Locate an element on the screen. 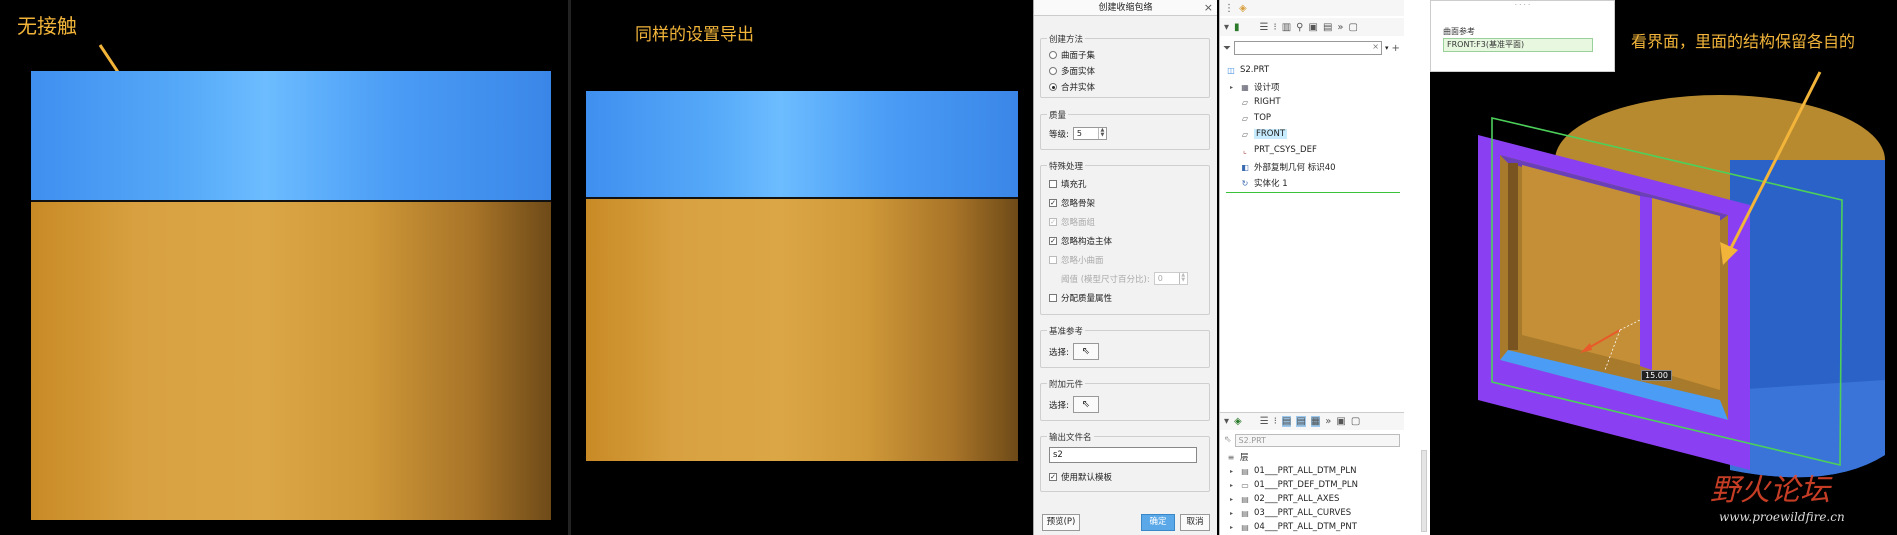 Image resolution: width=1897 pixels, height=535 pixels. additional-select-button: ⇖ is located at coordinates (1085, 404).